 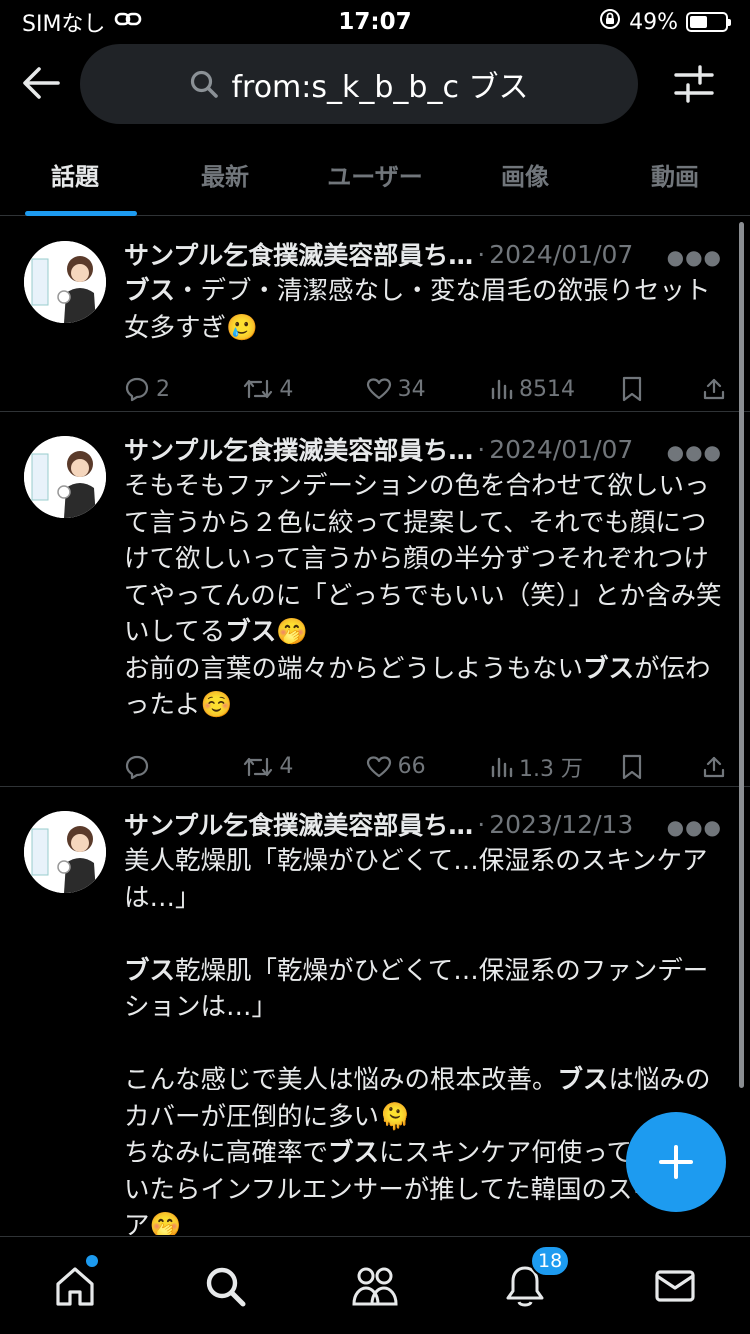 I want to click on home-icon, so click(x=75, y=1286).